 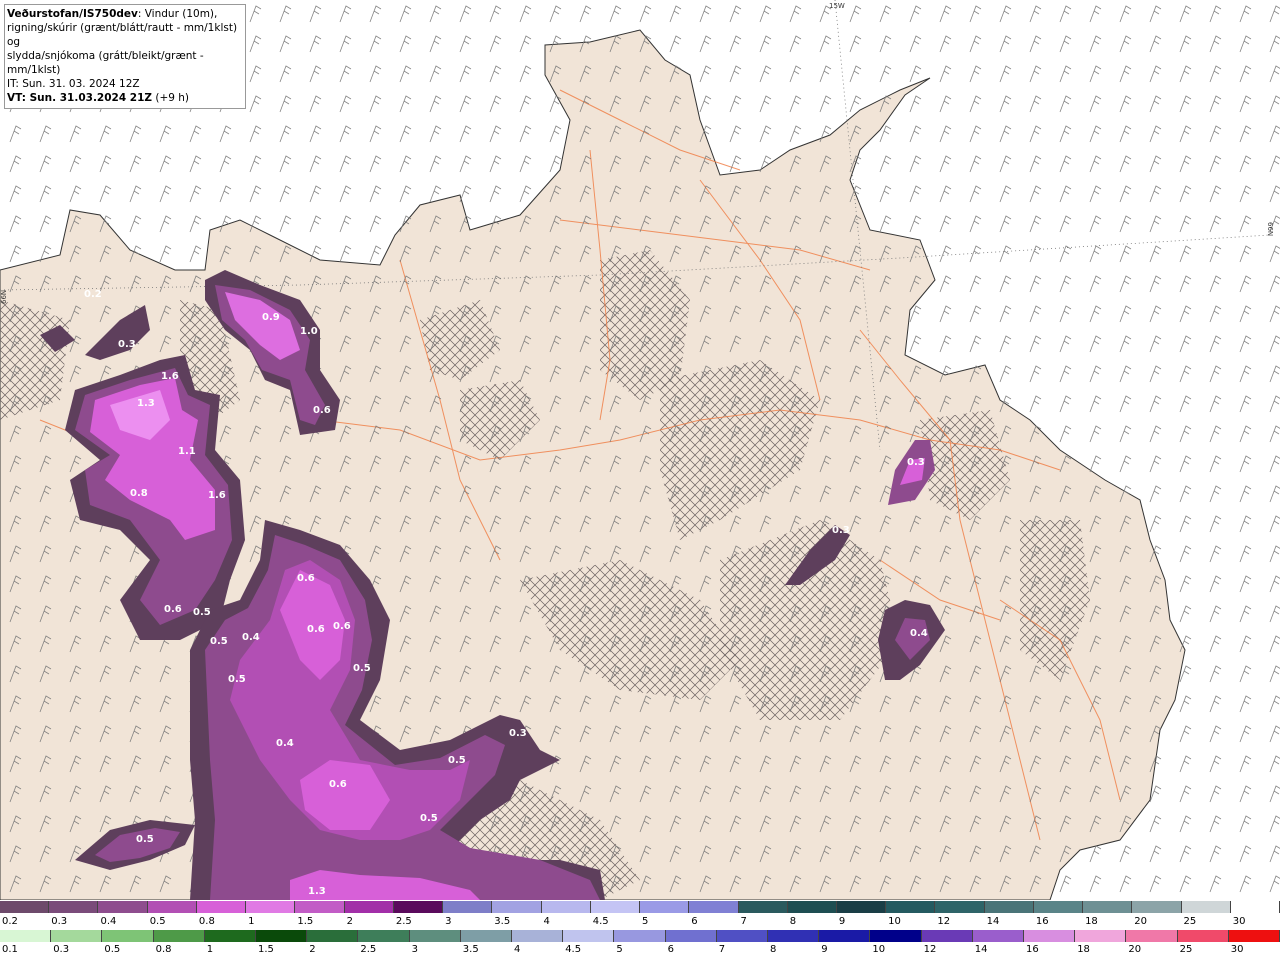 I want to click on snow-color-bar, so click(x=640, y=907).